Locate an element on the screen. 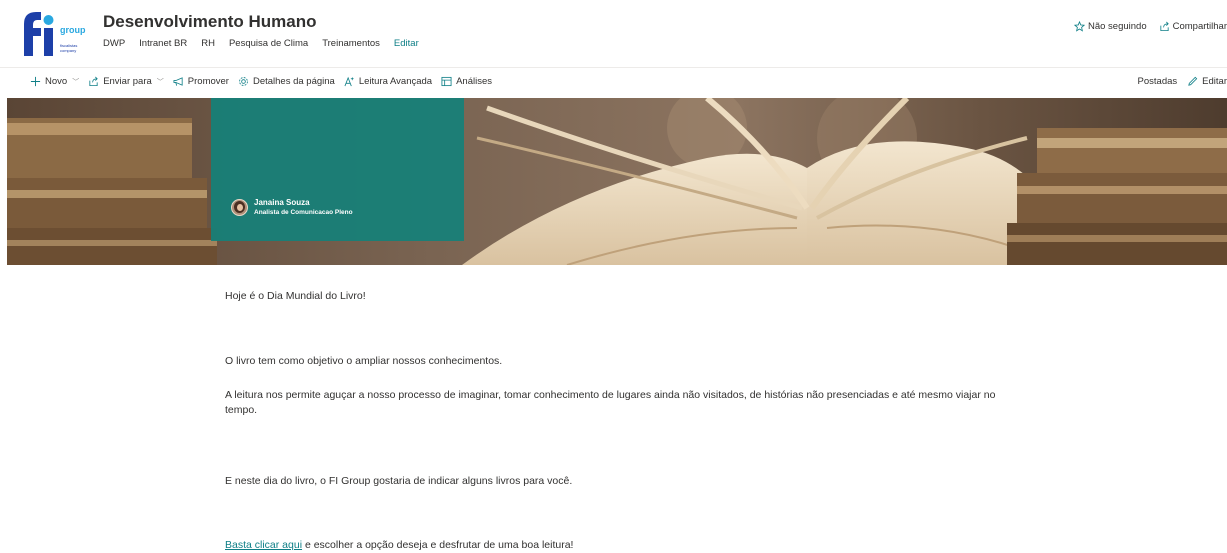 This screenshot has width=1227, height=553. pencil-icon is located at coordinates (1193, 81).